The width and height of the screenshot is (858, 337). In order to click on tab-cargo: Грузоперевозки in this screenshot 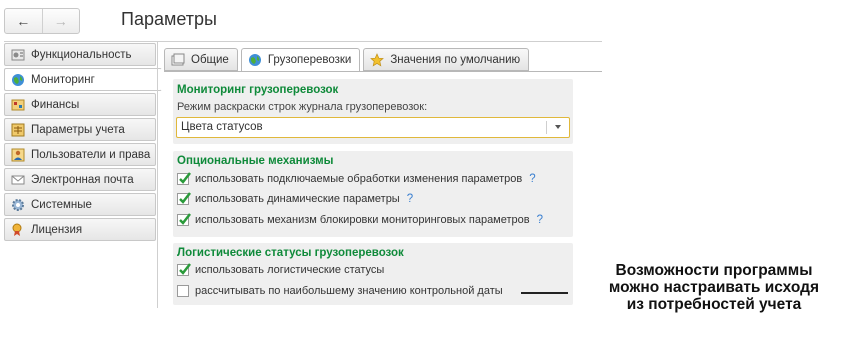, I will do `click(300, 60)`.